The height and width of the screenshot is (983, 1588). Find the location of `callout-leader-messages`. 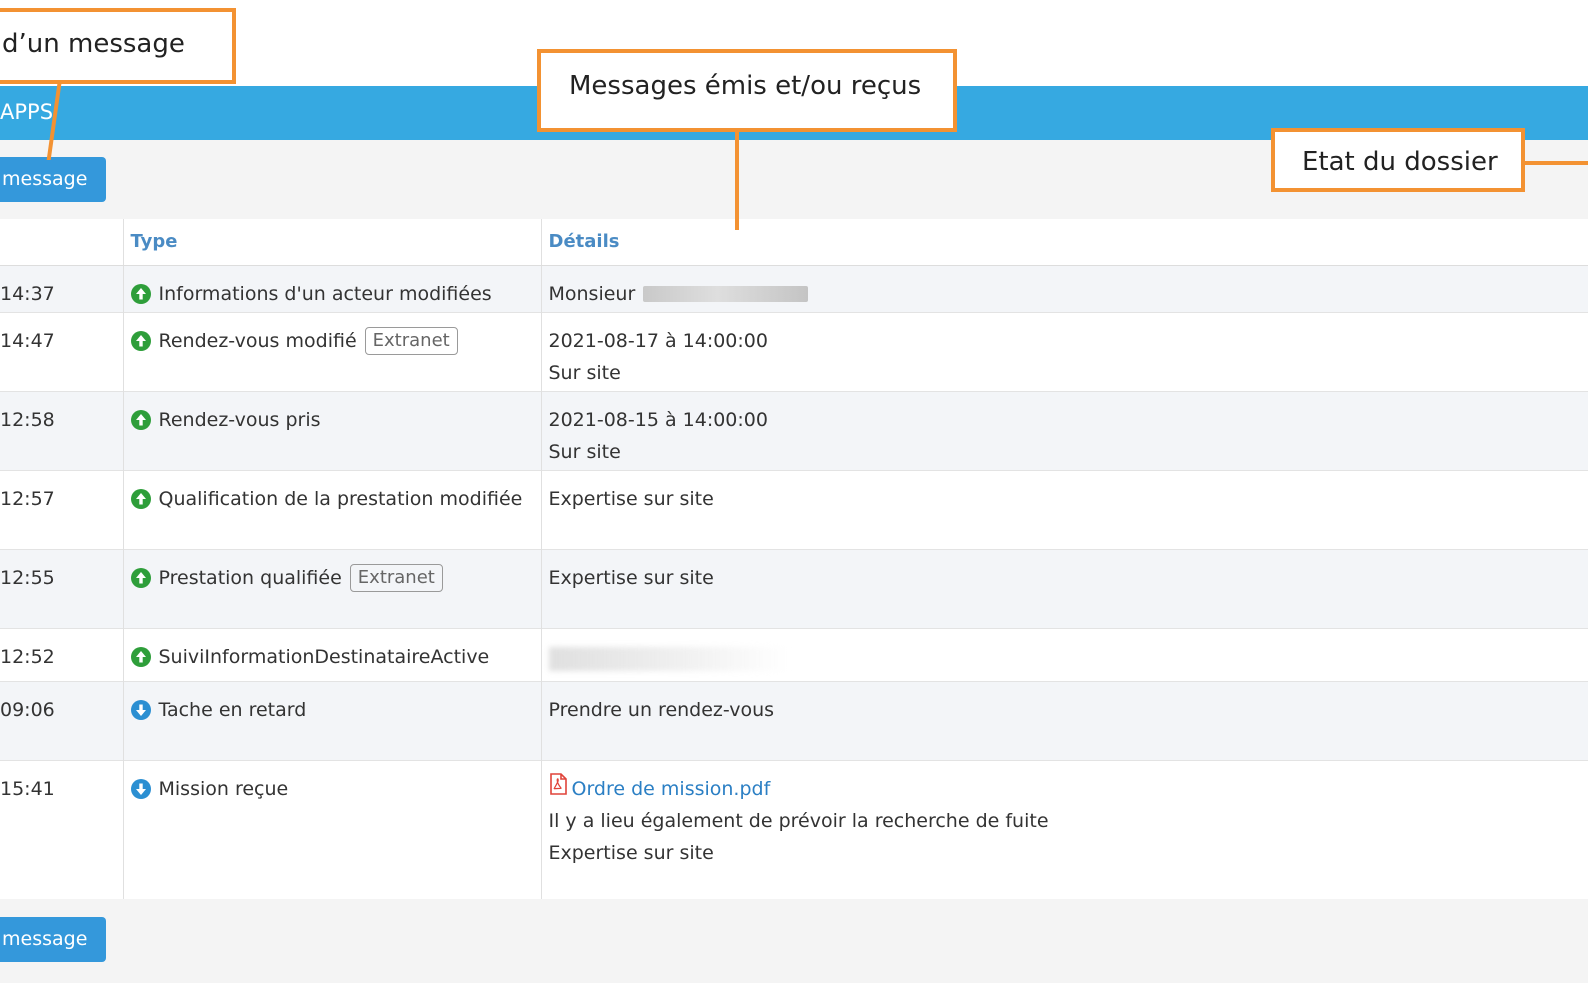

callout-leader-messages is located at coordinates (737, 181).